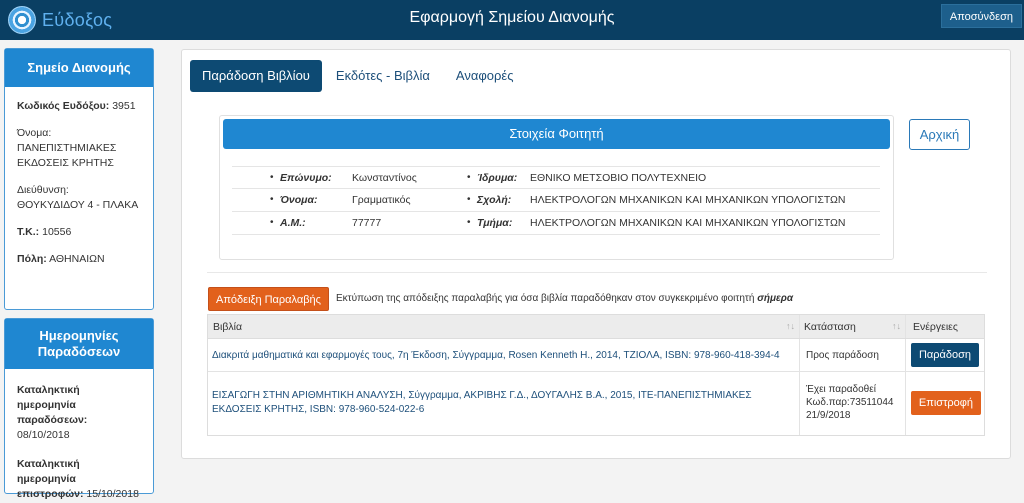 This screenshot has width=1024, height=503. Describe the element at coordinates (78, 205) in the screenshot. I see `address-value: ΘΟΥΚΥΔΙΔΟΥ 4 - ΠΛΑΚΑ` at that location.